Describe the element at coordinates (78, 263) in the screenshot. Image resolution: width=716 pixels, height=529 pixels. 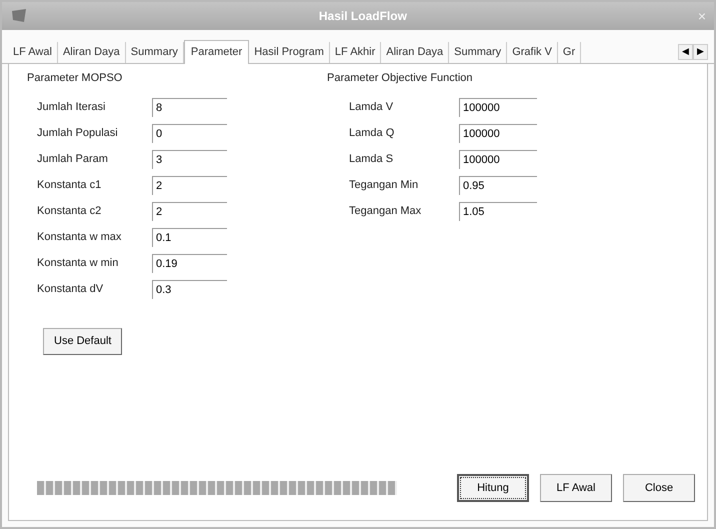
I see `field-label: Konstanta w min` at that location.